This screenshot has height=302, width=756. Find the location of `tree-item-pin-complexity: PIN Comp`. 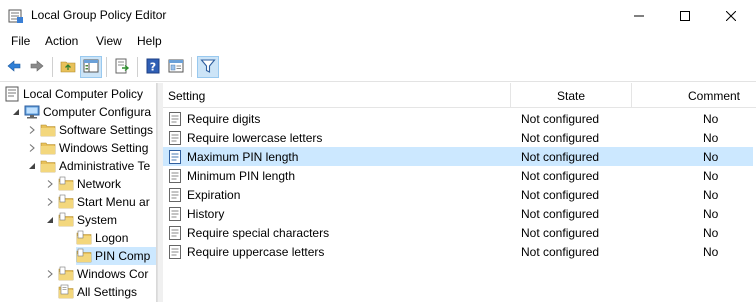

tree-item-pin-complexity: PIN Comp is located at coordinates (116, 256).